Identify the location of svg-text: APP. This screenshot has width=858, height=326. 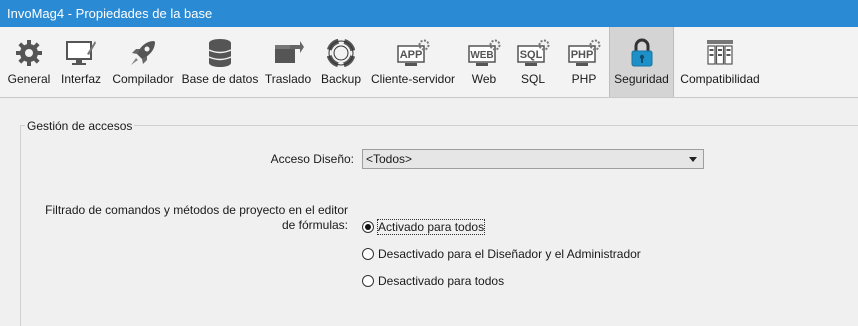
(411, 55).